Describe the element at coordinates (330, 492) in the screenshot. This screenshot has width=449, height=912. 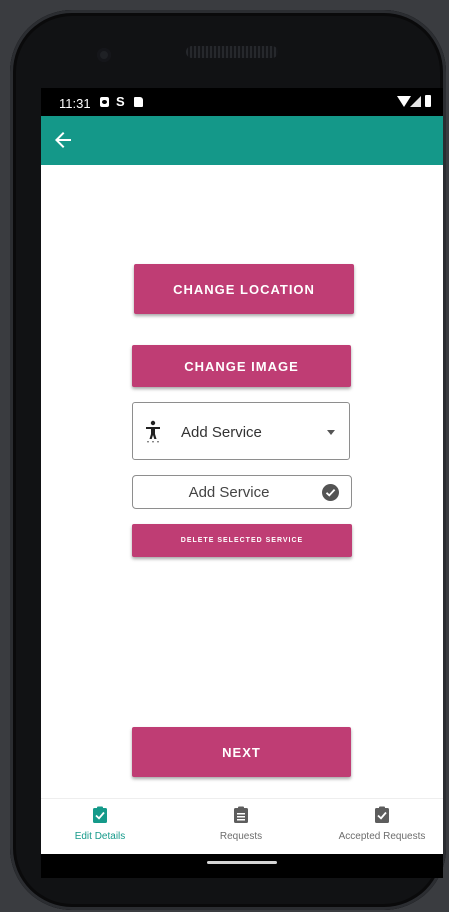
I see `check-circle-icon` at that location.